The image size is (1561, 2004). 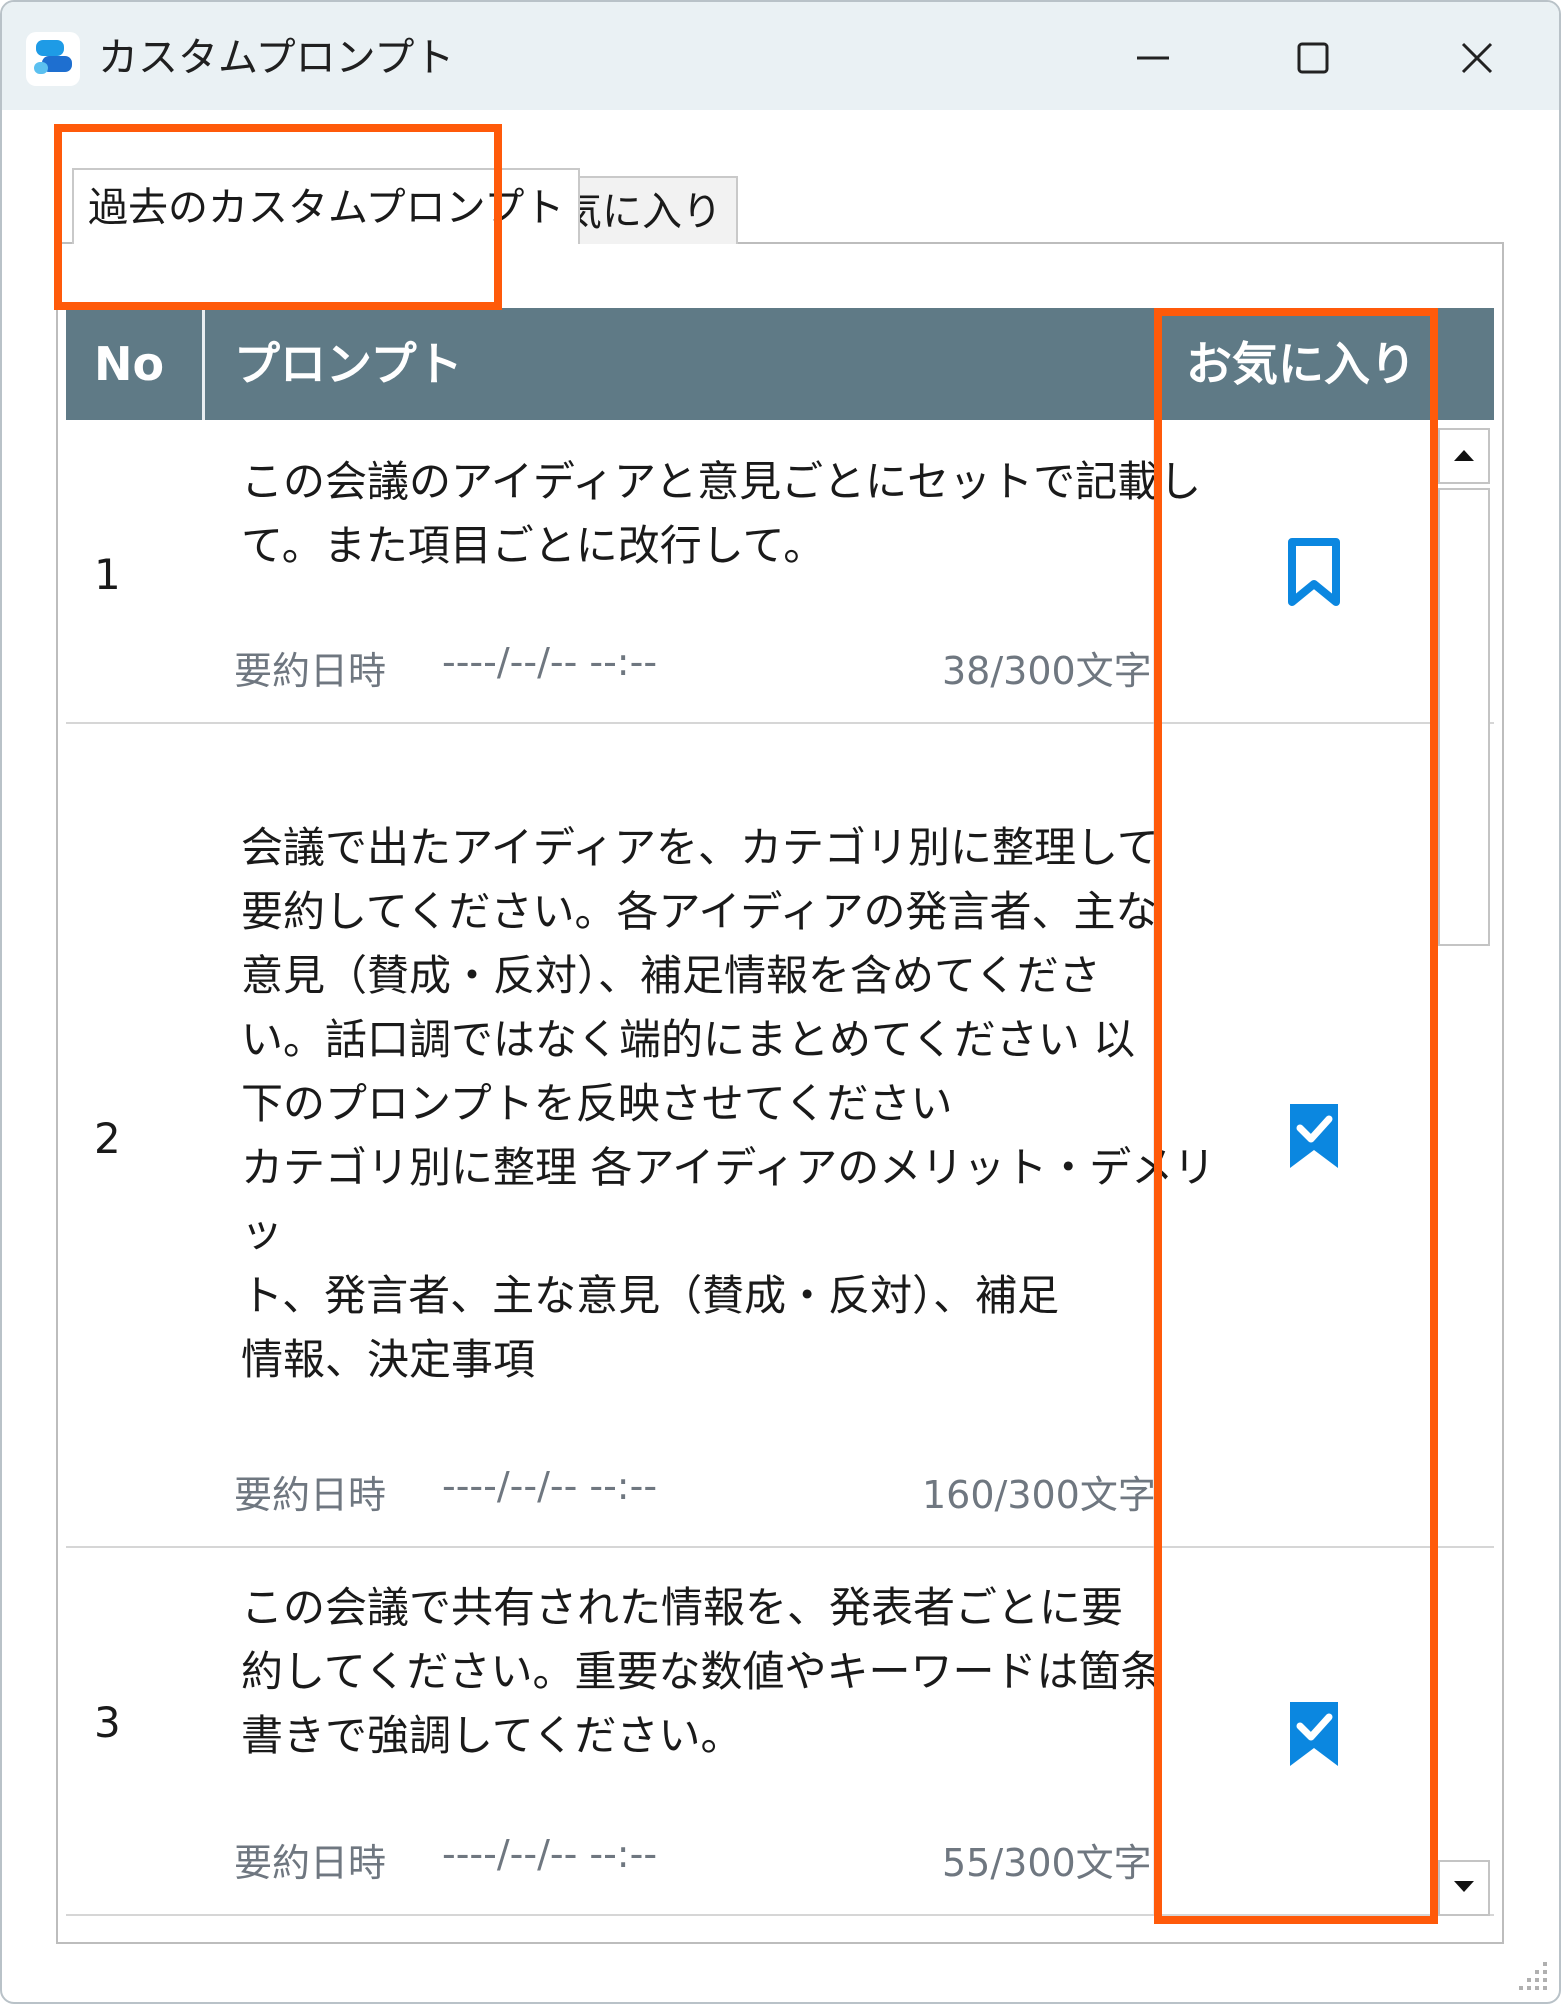 I want to click on close-button, so click(x=1477, y=58).